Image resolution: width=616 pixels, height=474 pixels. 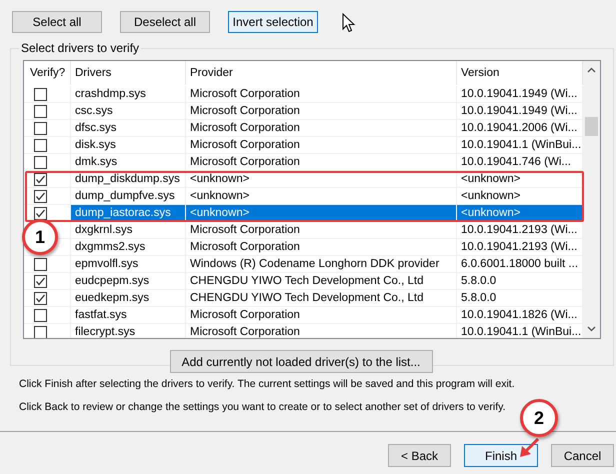 I want to click on driver-name: filecrypt.sys, so click(x=128, y=331).